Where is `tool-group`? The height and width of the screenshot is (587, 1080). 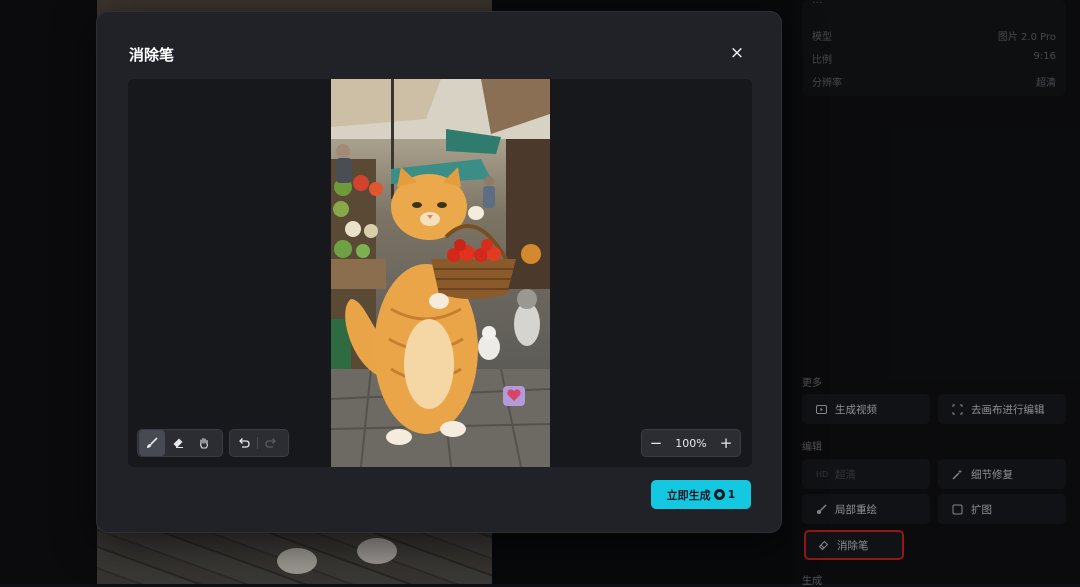 tool-group is located at coordinates (180, 443).